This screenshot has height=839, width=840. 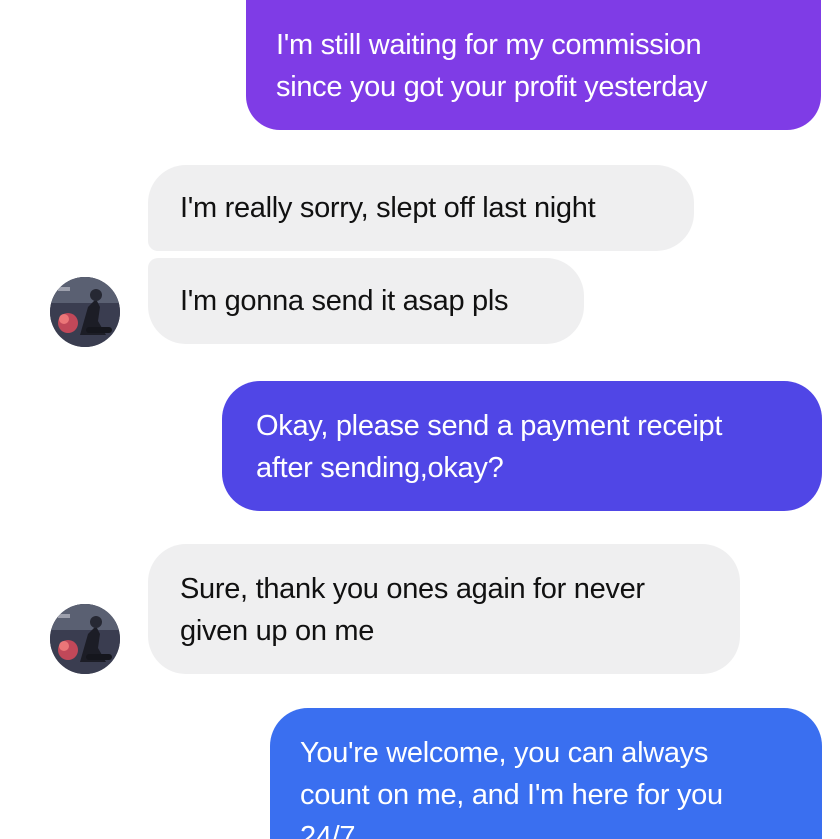 I want to click on message-bubble-incoming: I'm really sorry, slept off last night, so click(x=421, y=208).